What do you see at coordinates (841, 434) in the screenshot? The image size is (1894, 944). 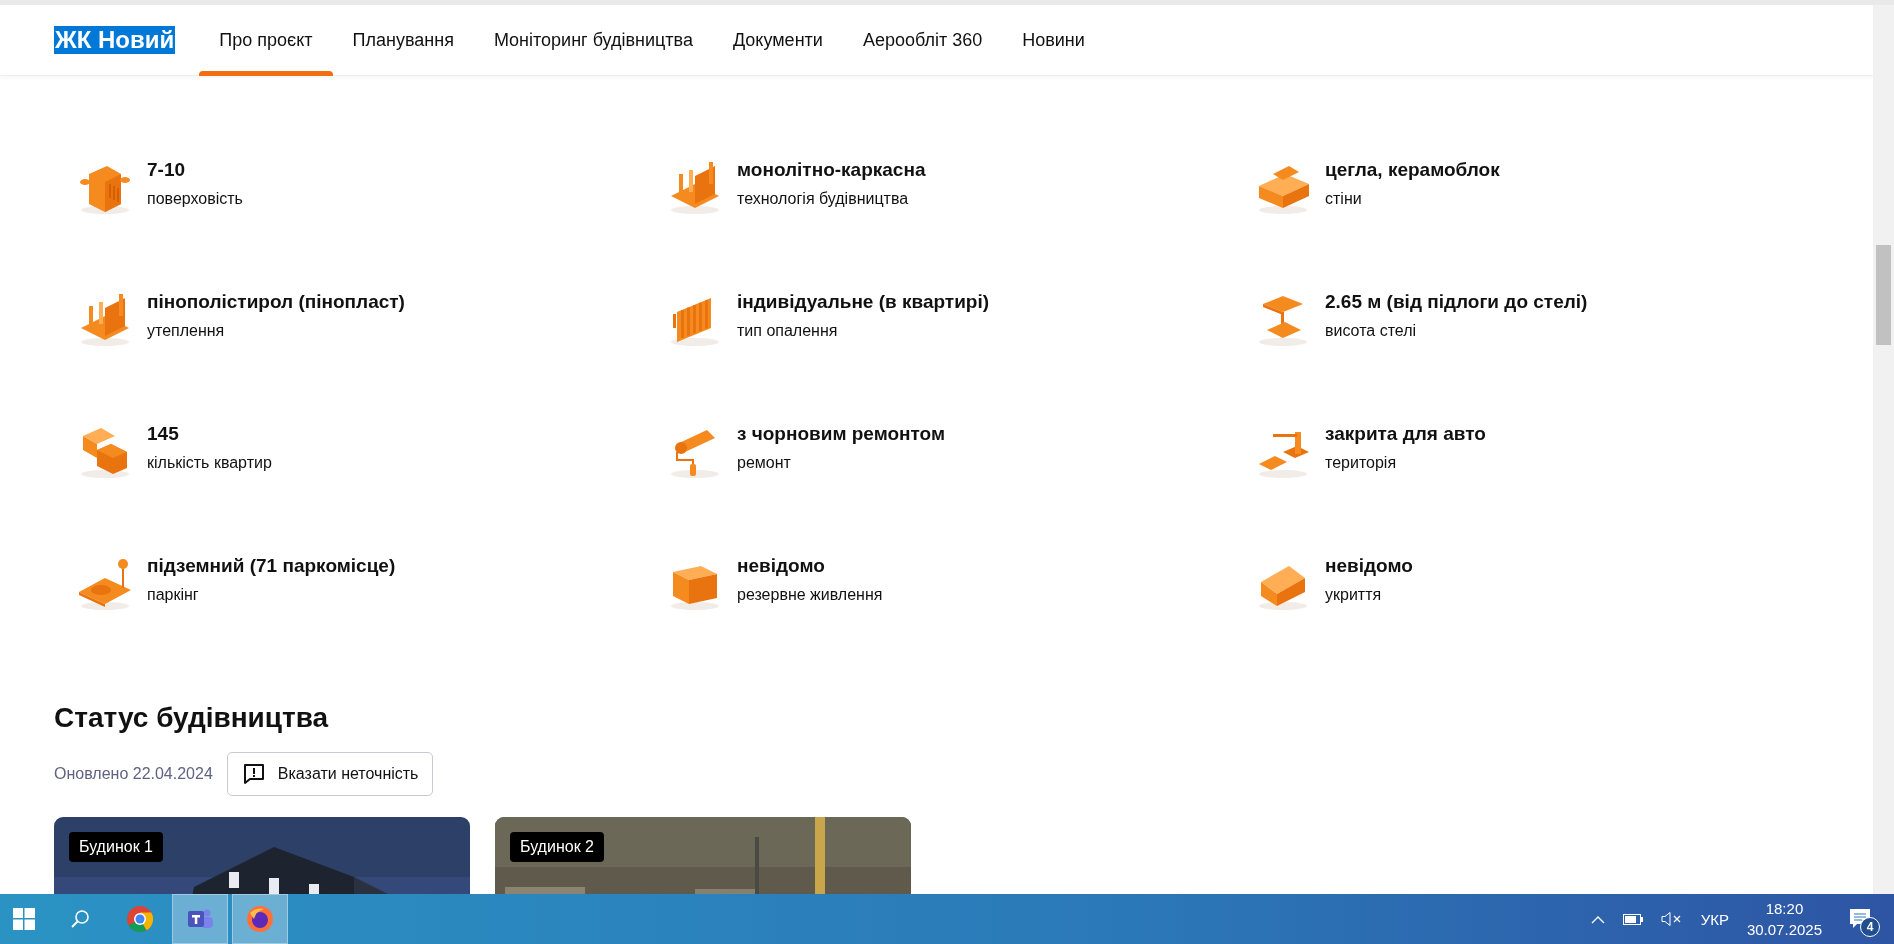 I see `feature-value: з чорновим ремонтом` at bounding box center [841, 434].